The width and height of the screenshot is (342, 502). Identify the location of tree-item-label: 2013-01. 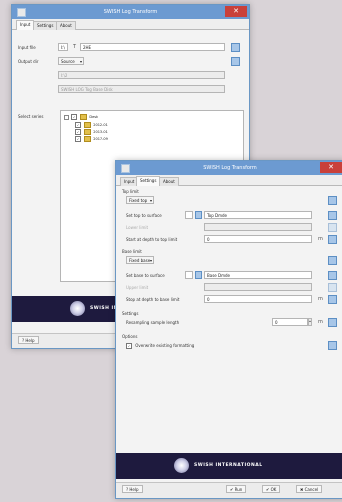
(100, 132).